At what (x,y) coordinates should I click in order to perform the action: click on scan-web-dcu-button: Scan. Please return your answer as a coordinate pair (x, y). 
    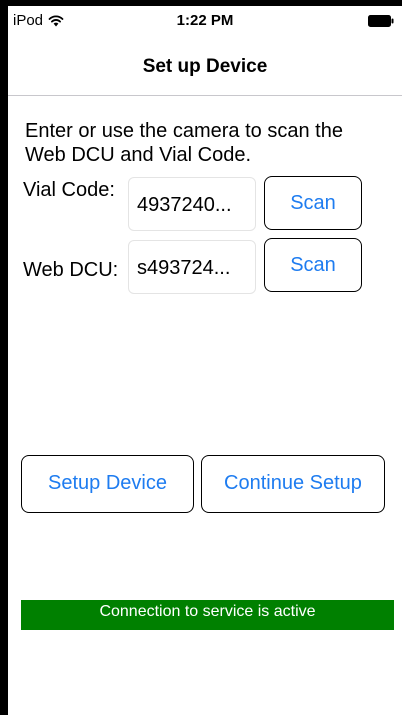
    Looking at the image, I should click on (313, 265).